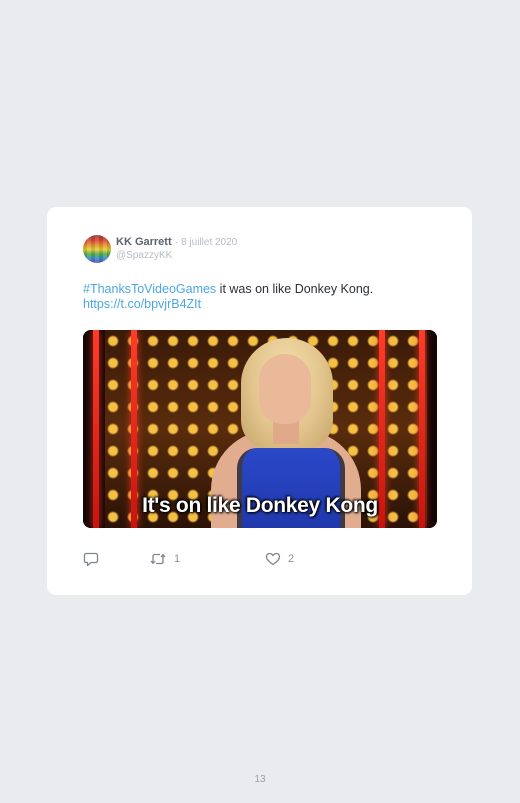 Image resolution: width=520 pixels, height=803 pixels. Describe the element at coordinates (144, 255) in the screenshot. I see `author-handle: @SpazzyKK` at that location.